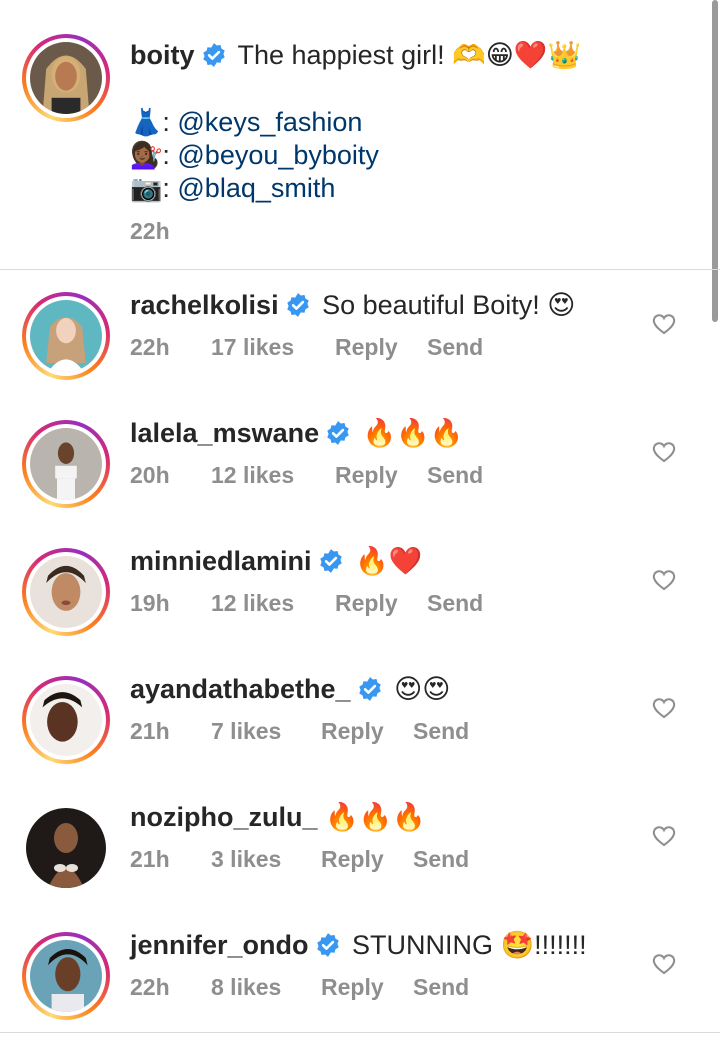 This screenshot has width=720, height=1038. I want to click on comment-meta: 22h 8 likes Reply Send, so click(299, 987).